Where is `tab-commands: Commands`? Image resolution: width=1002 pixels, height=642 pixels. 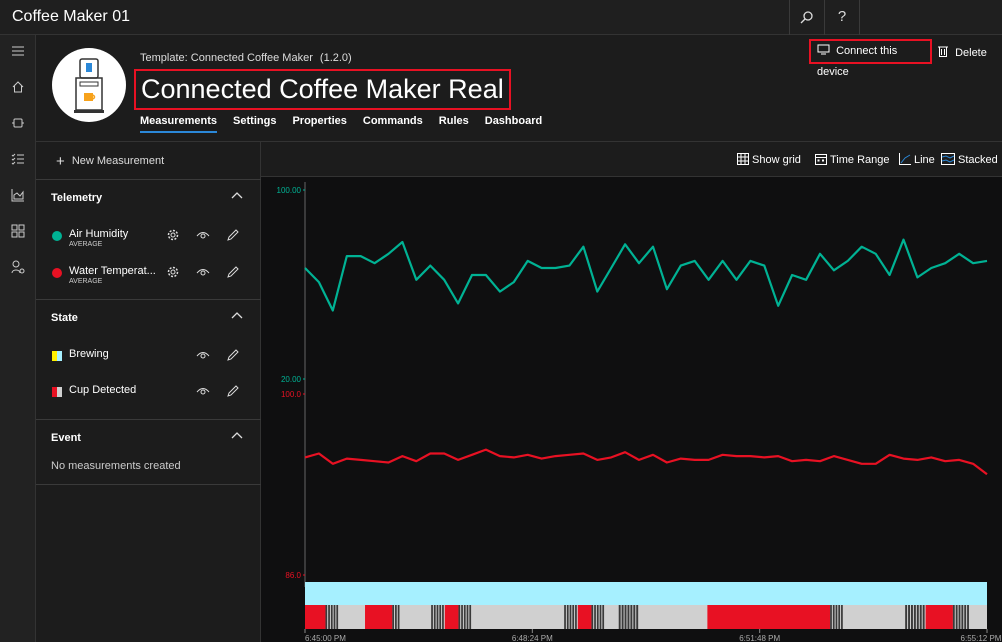
tab-commands: Commands is located at coordinates (393, 124).